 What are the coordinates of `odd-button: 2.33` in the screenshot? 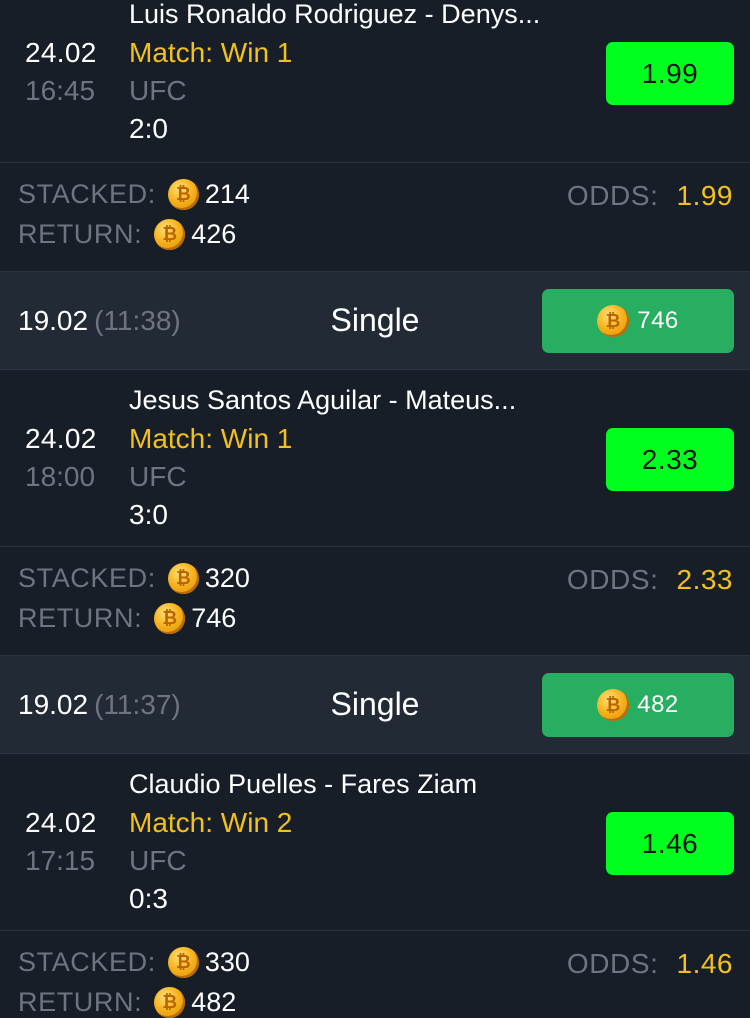 It's located at (670, 459).